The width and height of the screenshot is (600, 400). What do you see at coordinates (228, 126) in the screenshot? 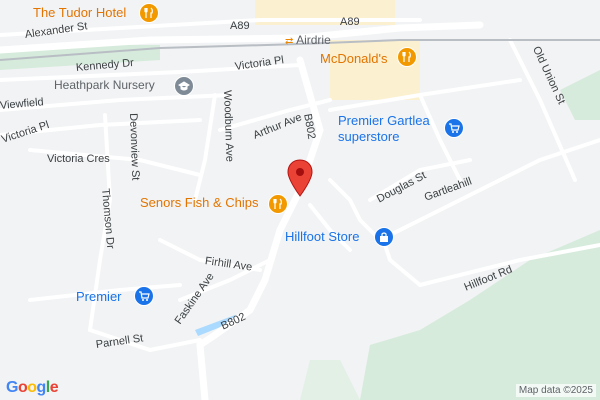
I see `road-label-woodburn: Woodburn Ave` at bounding box center [228, 126].